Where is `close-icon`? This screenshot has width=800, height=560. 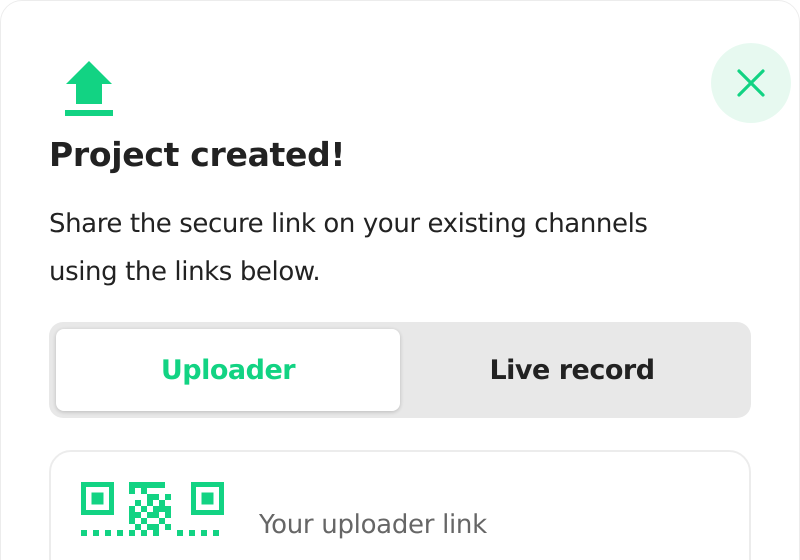
close-icon is located at coordinates (751, 83).